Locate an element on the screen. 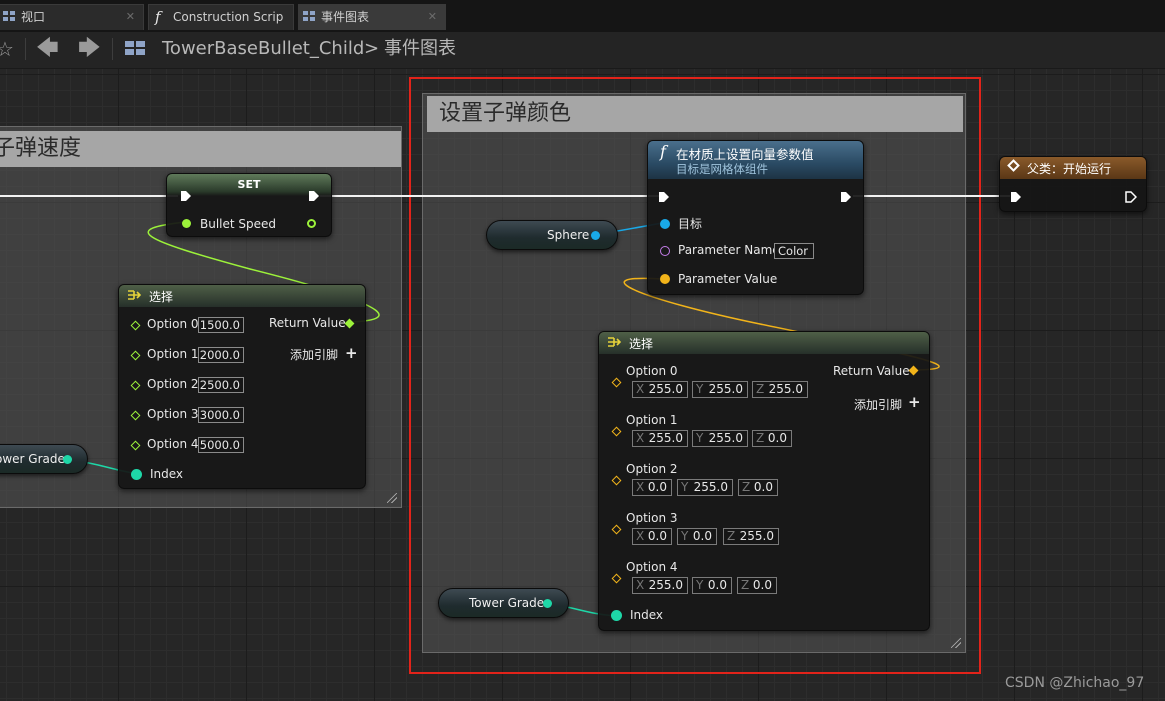 This screenshot has width=1165, height=701. function-icon: f is located at coordinates (158, 17).